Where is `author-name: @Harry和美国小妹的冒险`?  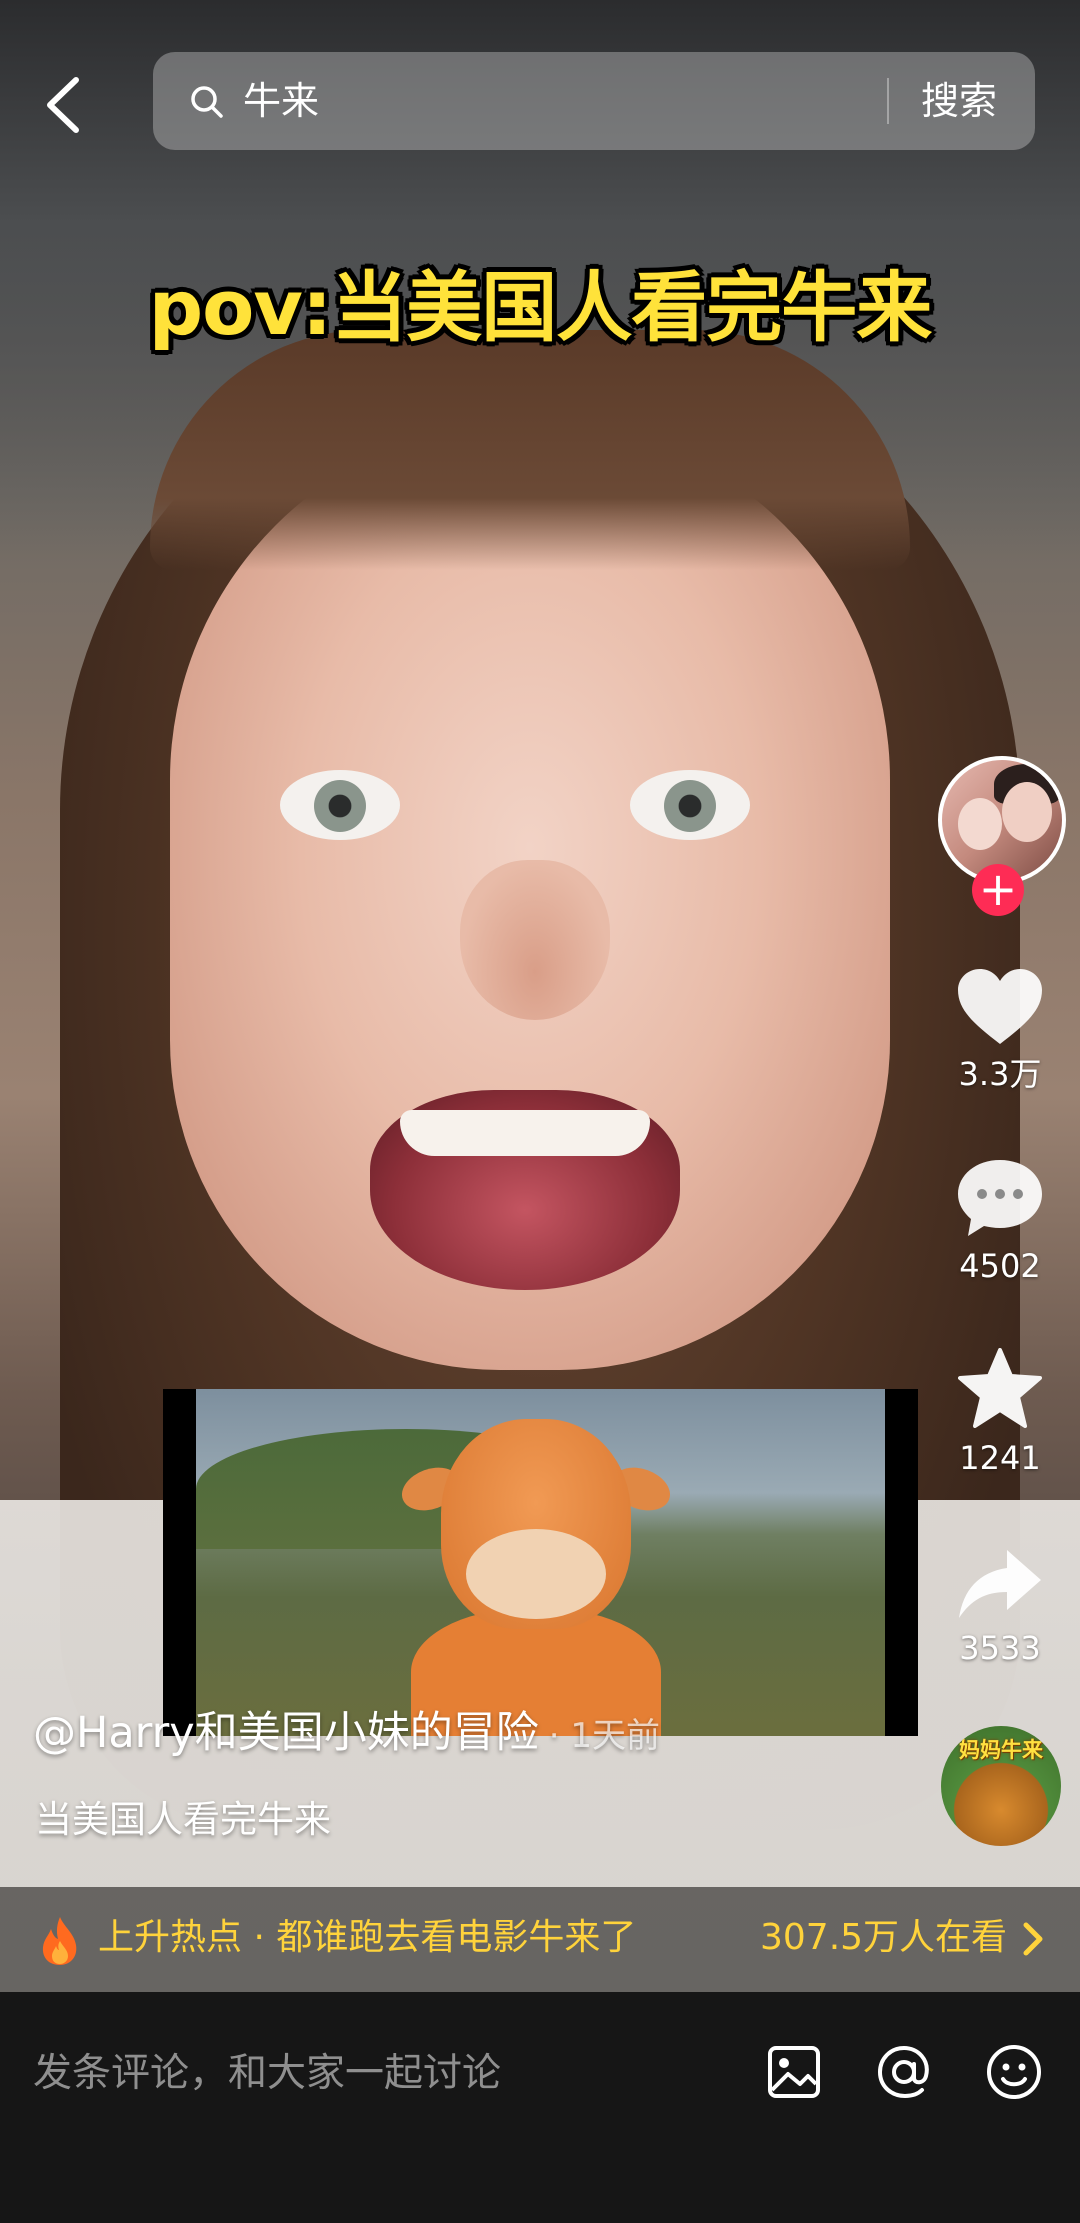
author-name: @Harry和美国小妹的冒险 is located at coordinates (286, 1733).